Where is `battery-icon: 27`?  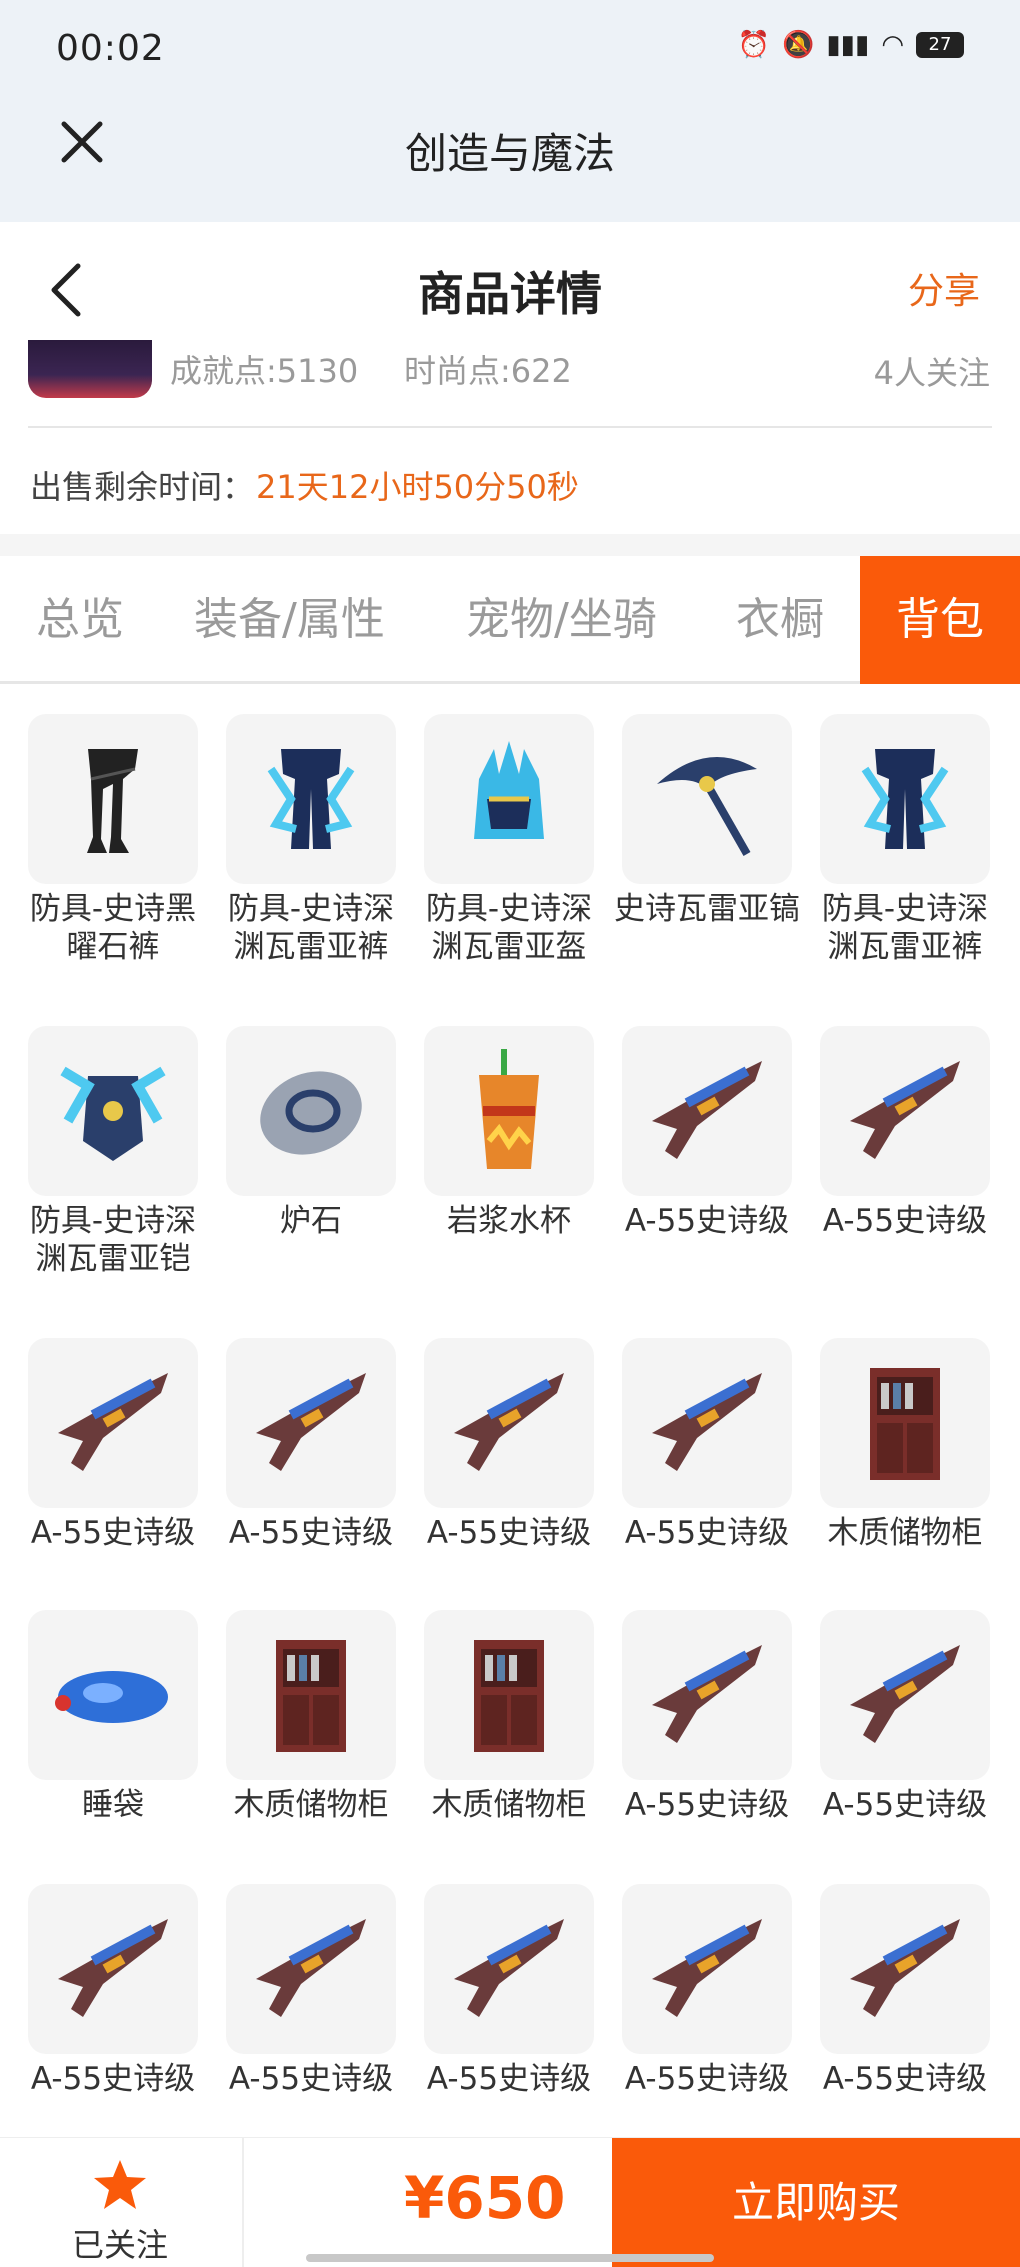 battery-icon: 27 is located at coordinates (940, 45).